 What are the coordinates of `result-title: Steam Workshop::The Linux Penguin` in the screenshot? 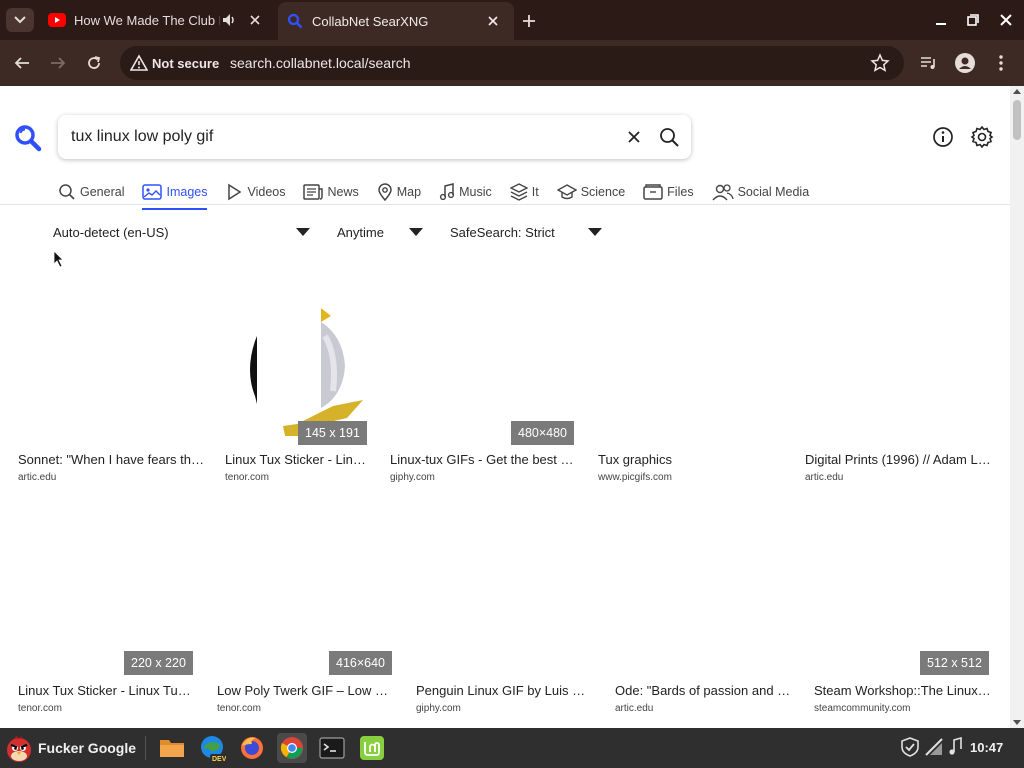 It's located at (903, 690).